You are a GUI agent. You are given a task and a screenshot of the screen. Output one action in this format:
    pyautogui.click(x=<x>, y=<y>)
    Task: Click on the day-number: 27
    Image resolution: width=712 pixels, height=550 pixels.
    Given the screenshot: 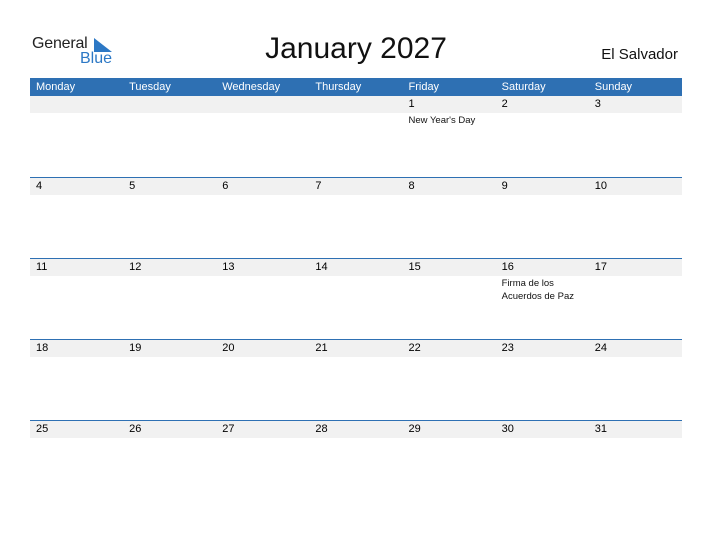 What is the action you would take?
    pyautogui.click(x=228, y=429)
    